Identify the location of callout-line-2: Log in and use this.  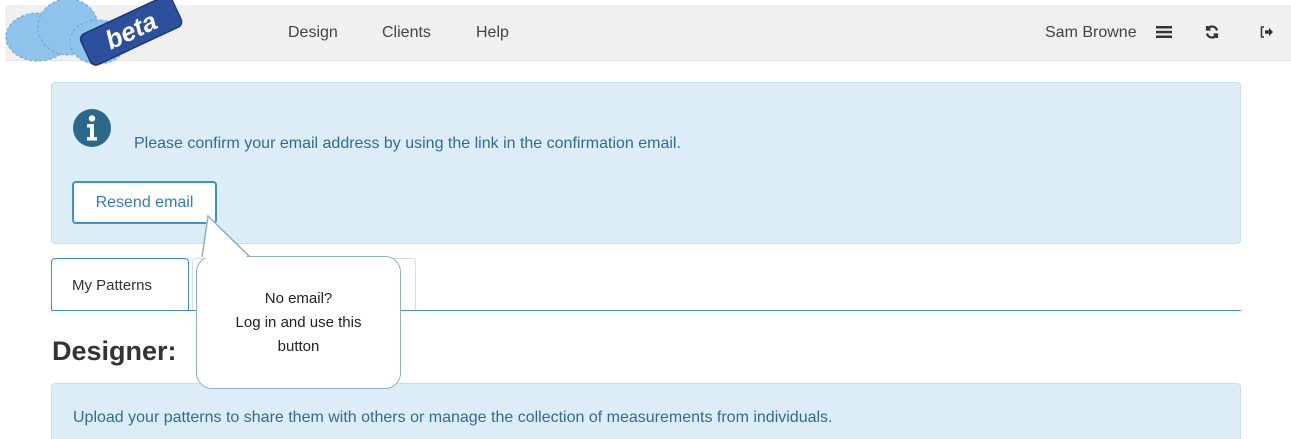
(298, 322).